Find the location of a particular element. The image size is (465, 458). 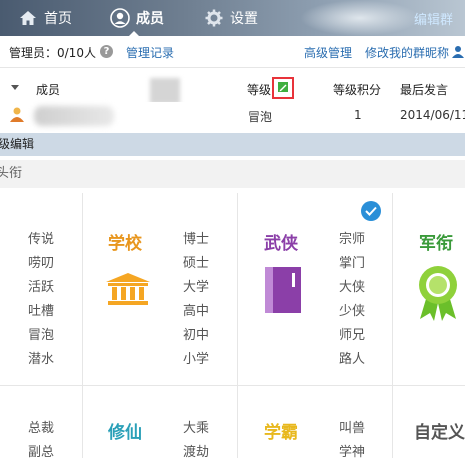

top-nav: 首页 成员 设置 编辑群 is located at coordinates (232, 18).